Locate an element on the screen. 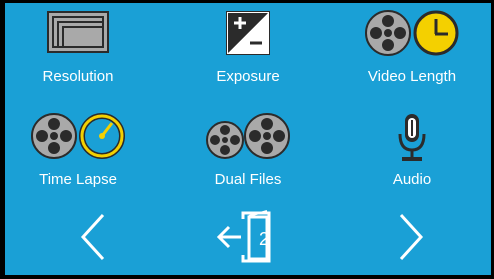 Image resolution: width=494 pixels, height=279 pixels. menu-item-label: Video Length is located at coordinates (412, 76).